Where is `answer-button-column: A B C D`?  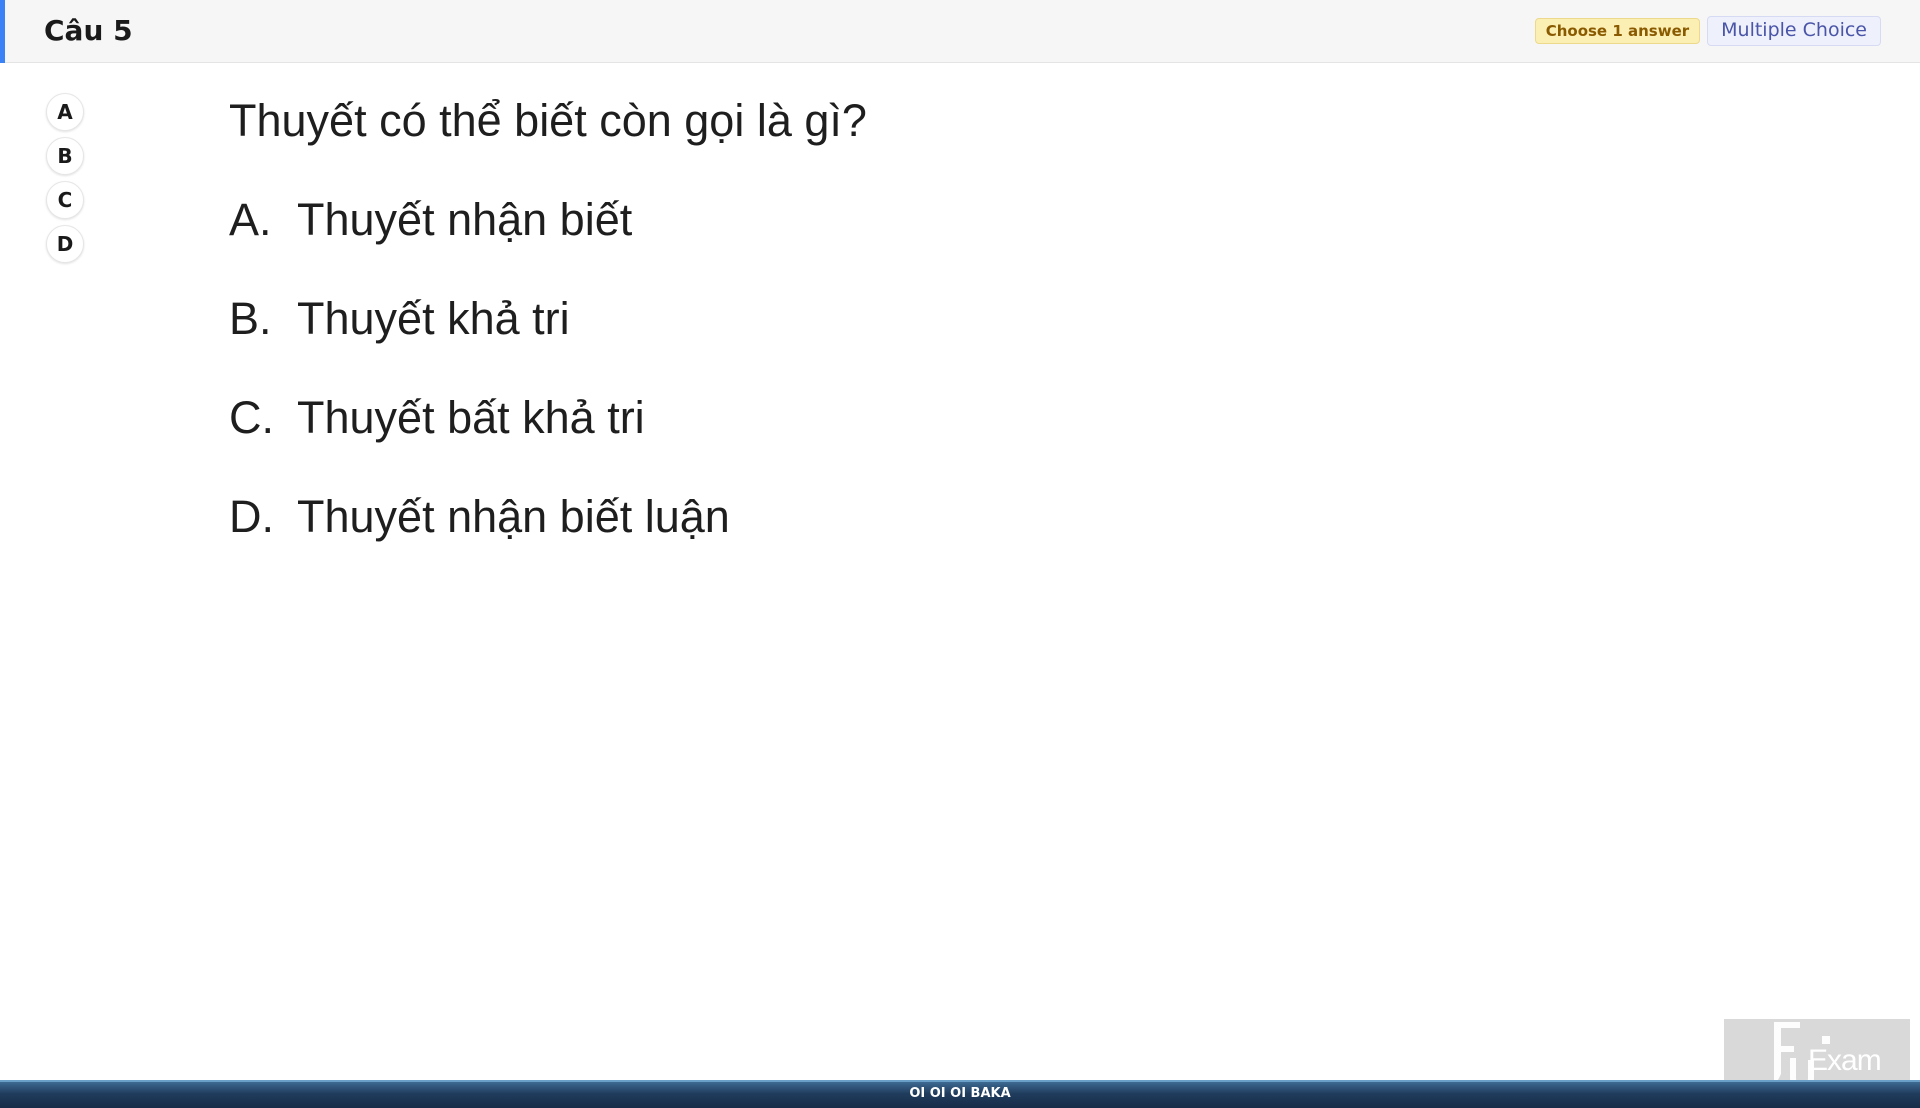 answer-button-column: A B C D is located at coordinates (66, 181).